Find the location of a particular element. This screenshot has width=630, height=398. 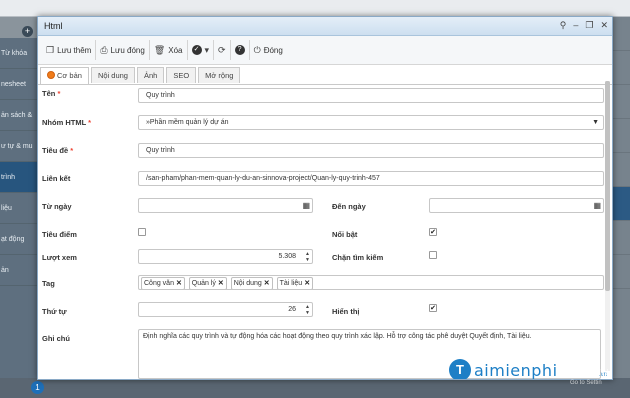

name-field: Quy trình is located at coordinates (371, 95).